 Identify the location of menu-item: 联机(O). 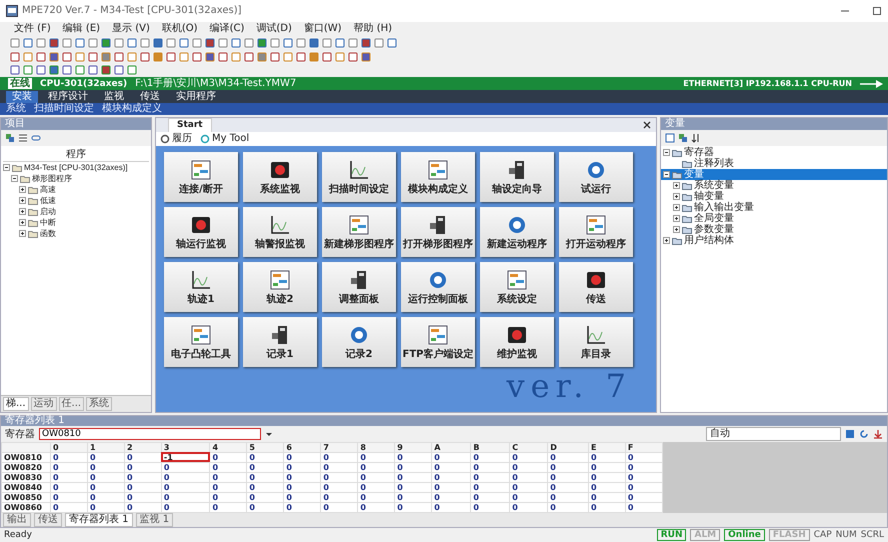
(180, 28).